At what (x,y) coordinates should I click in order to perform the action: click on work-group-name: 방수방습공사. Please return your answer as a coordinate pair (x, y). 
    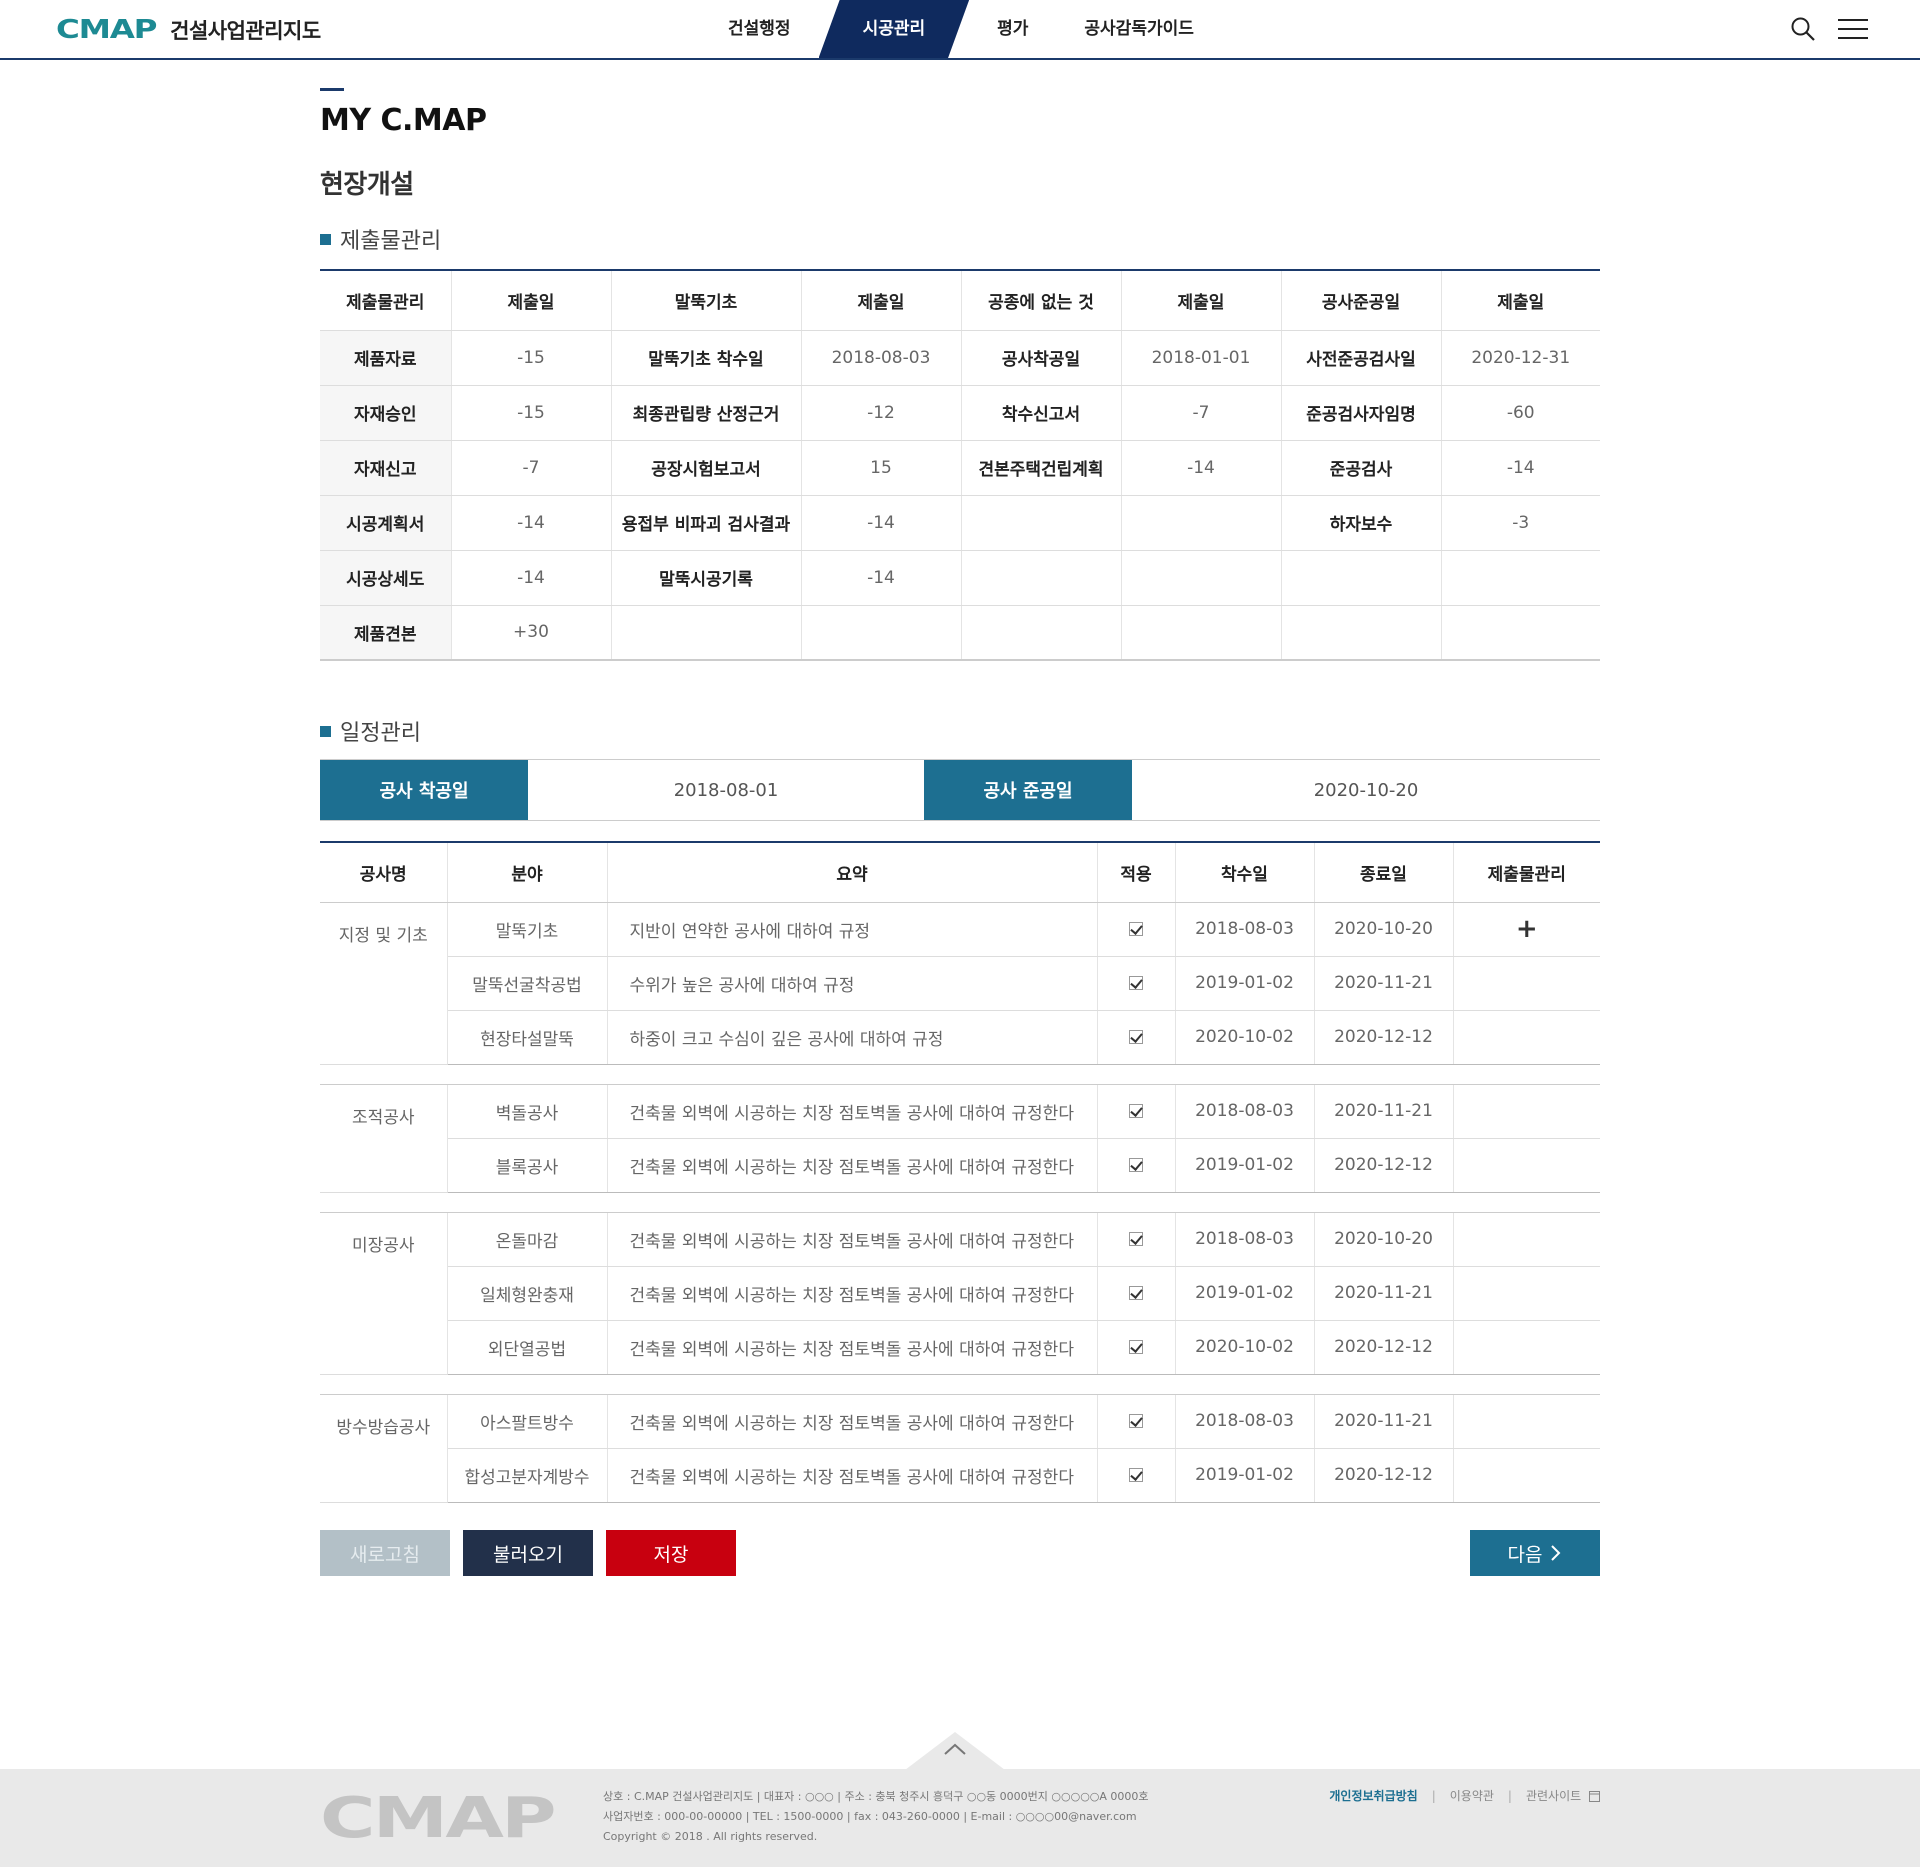
    Looking at the image, I should click on (384, 1448).